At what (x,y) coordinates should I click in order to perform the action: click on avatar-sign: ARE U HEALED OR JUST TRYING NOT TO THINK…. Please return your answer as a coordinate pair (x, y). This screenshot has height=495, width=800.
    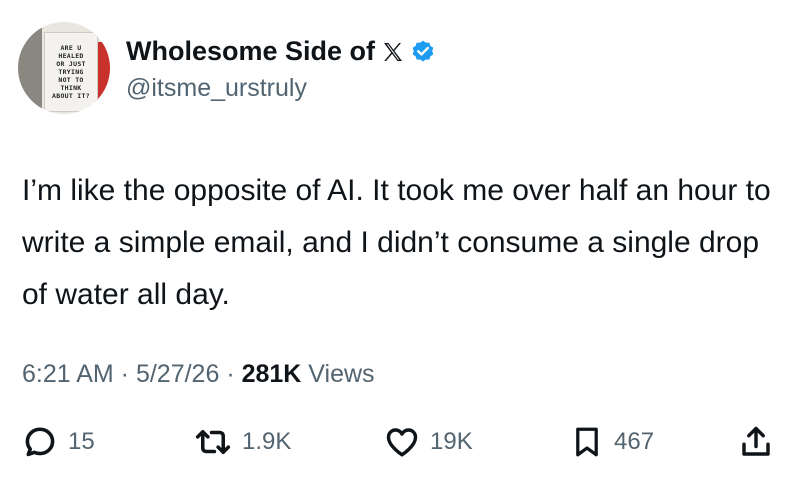
    Looking at the image, I should click on (71, 72).